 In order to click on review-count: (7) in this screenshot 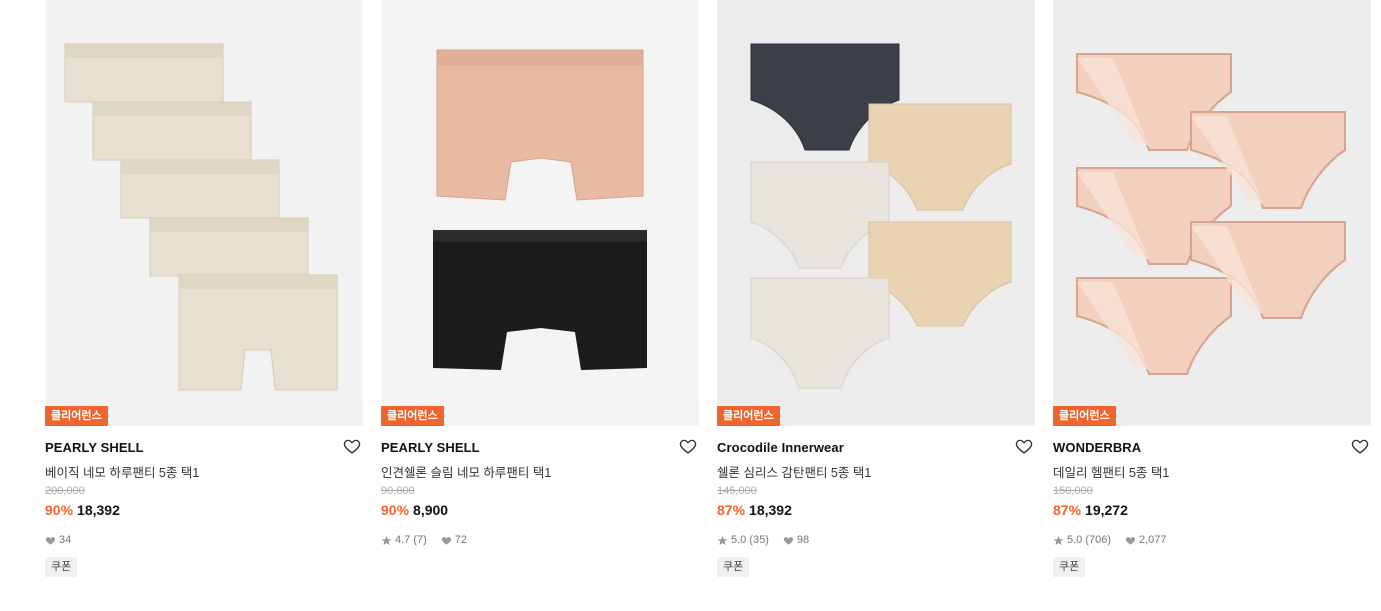, I will do `click(420, 540)`.